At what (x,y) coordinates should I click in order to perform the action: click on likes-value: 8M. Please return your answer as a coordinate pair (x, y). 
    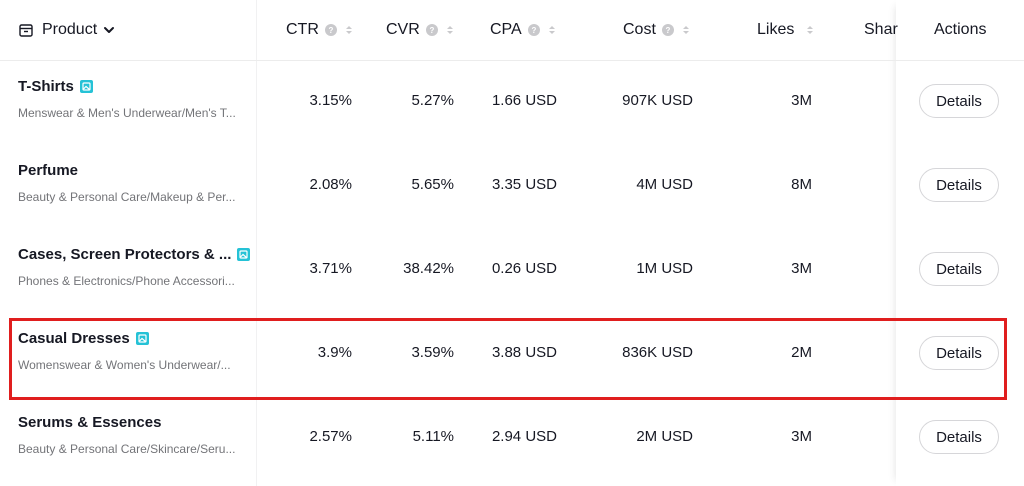
    Looking at the image, I should click on (801, 184).